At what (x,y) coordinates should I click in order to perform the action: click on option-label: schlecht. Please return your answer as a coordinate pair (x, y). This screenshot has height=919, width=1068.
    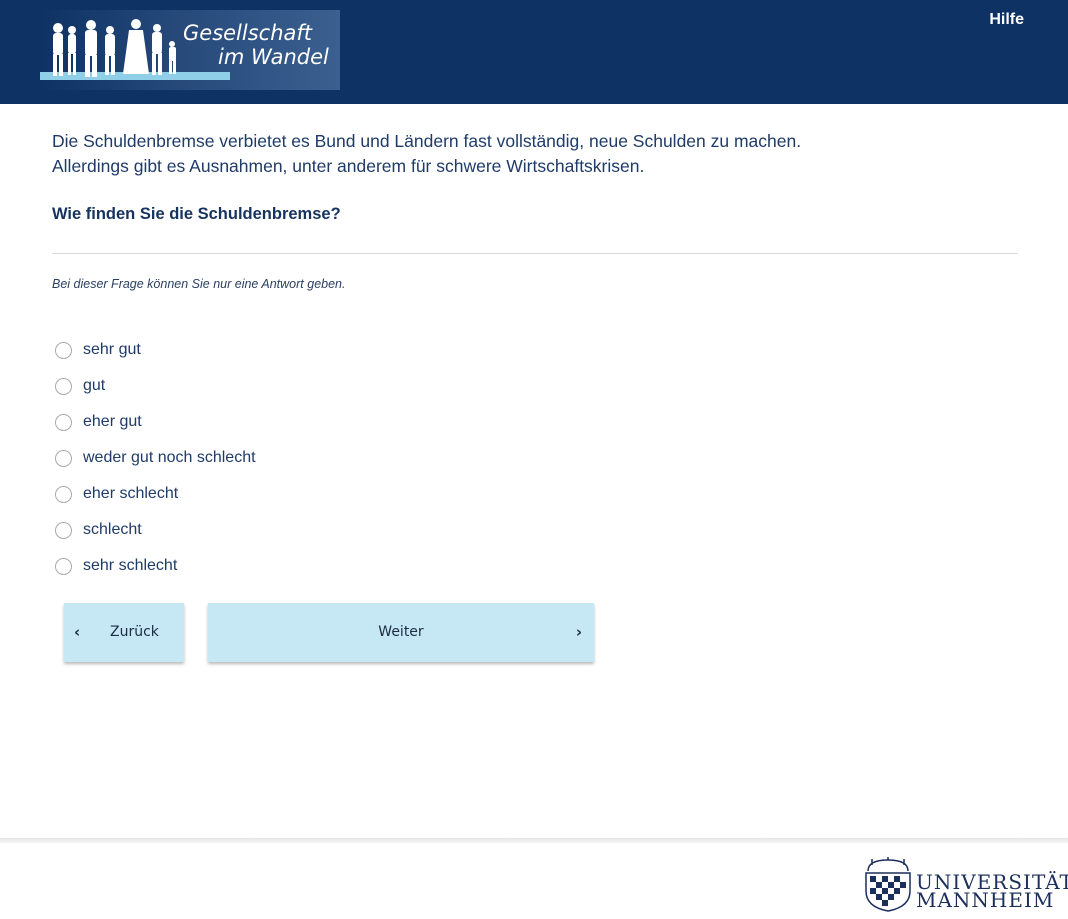
    Looking at the image, I should click on (112, 529).